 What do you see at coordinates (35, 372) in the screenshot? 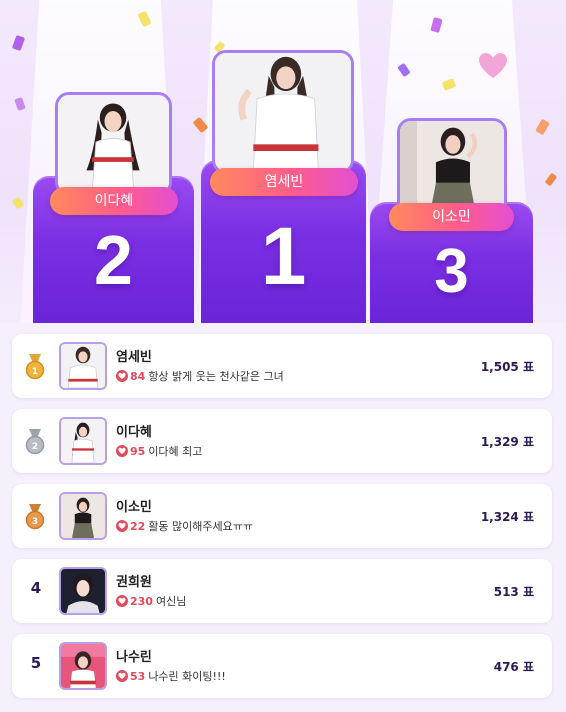
I see `svg-text: 1` at bounding box center [35, 372].